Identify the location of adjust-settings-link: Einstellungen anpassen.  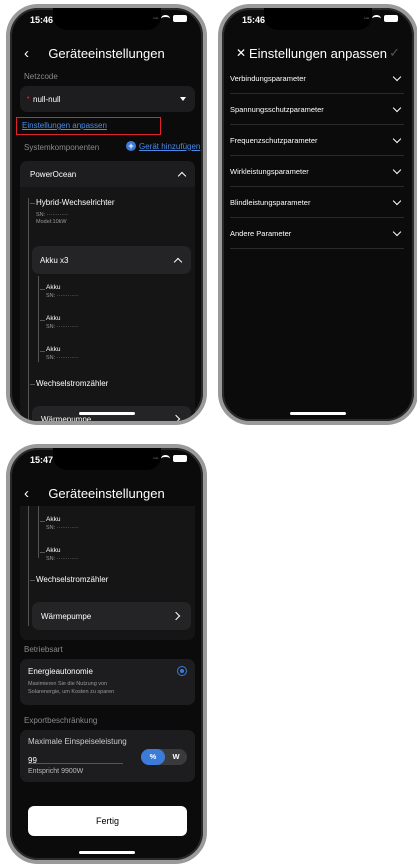
(64, 125).